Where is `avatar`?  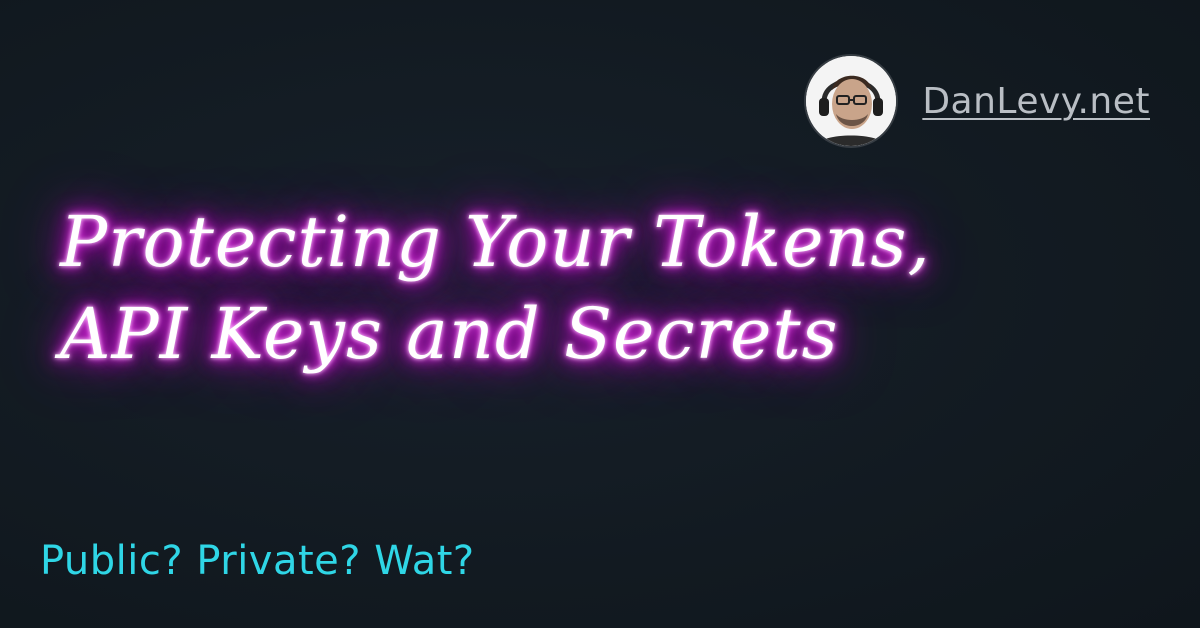 avatar is located at coordinates (851, 101).